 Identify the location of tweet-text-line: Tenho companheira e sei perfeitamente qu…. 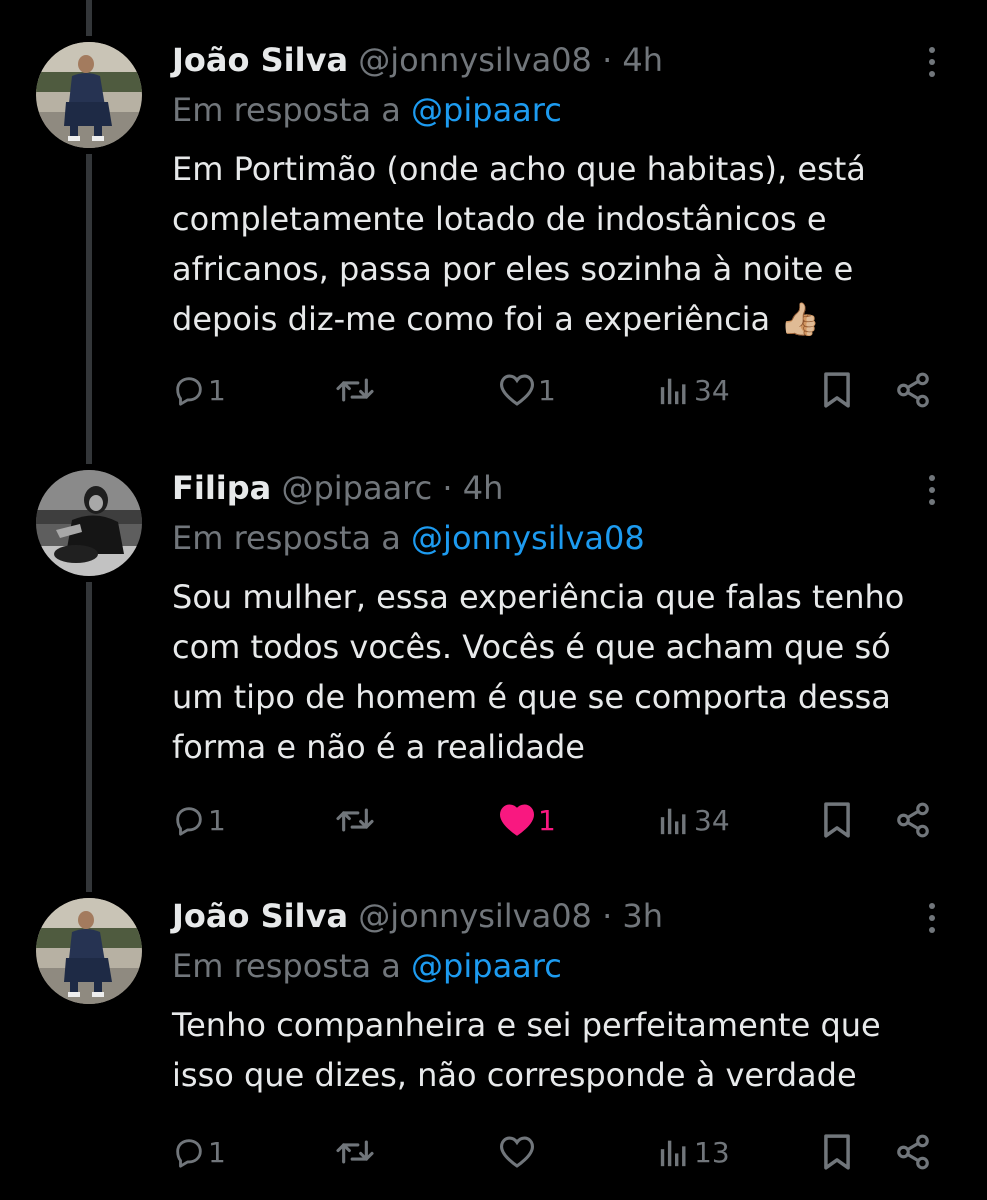
(526, 1025).